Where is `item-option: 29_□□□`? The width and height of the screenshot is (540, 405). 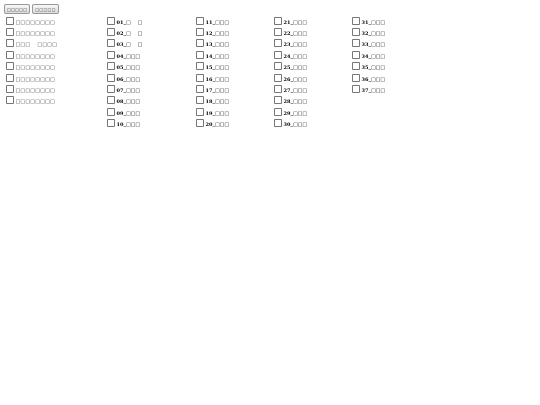 item-option: 29_□□□ is located at coordinates (290, 112).